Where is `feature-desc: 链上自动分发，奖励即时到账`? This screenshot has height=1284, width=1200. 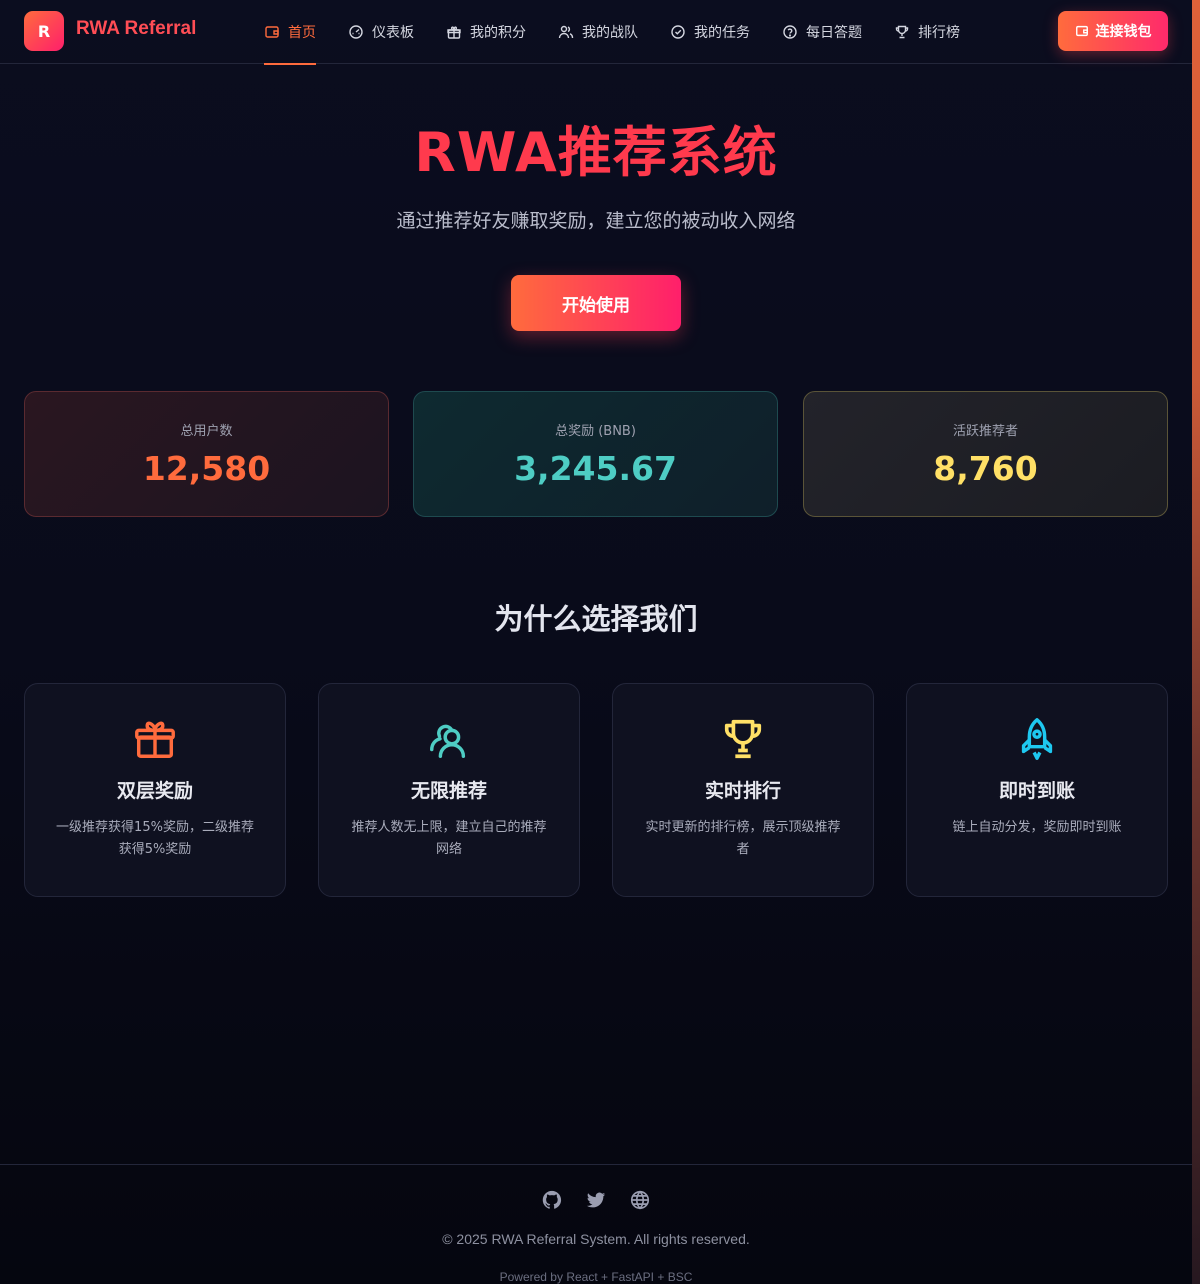 feature-desc: 链上自动分发，奖励即时到账 is located at coordinates (1037, 827).